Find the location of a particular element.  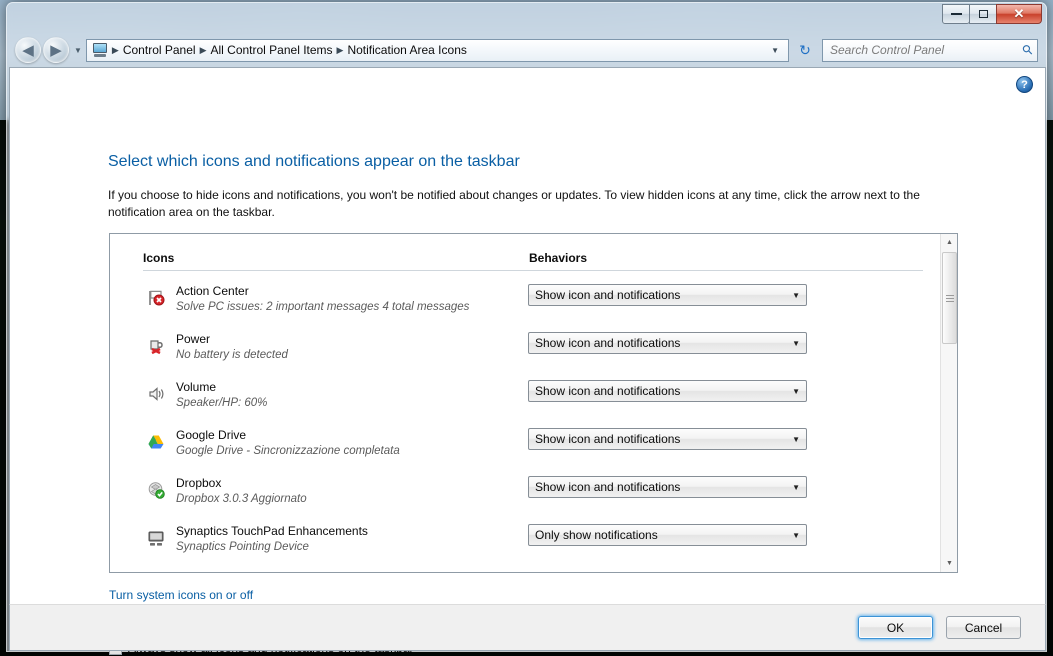

dropbox-icon is located at coordinates (156, 490).